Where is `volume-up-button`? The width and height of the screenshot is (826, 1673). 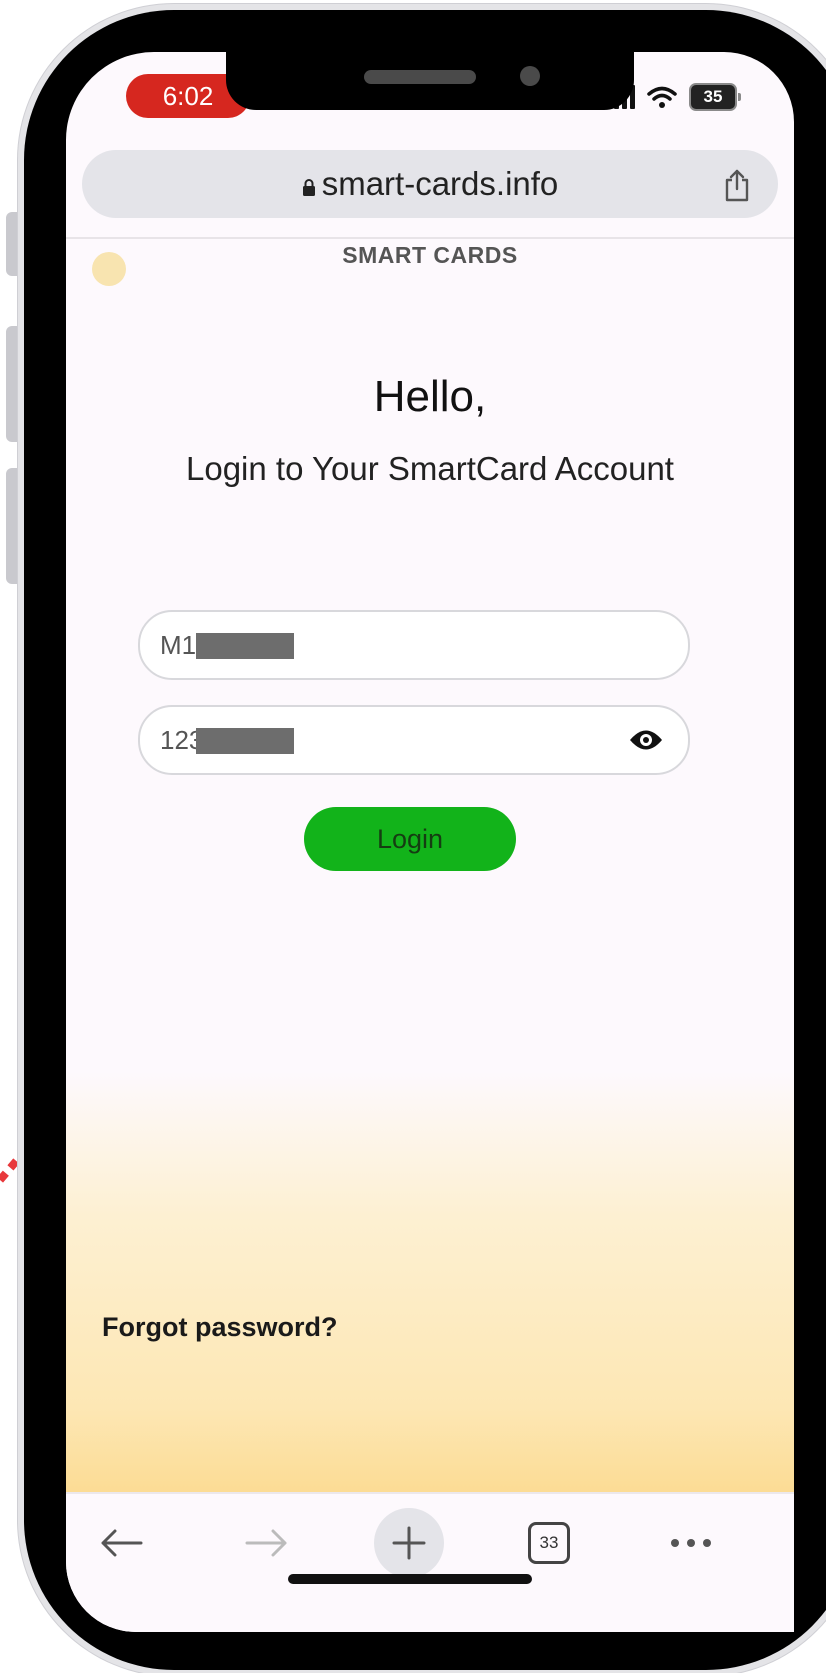
volume-up-button is located at coordinates (13, 384).